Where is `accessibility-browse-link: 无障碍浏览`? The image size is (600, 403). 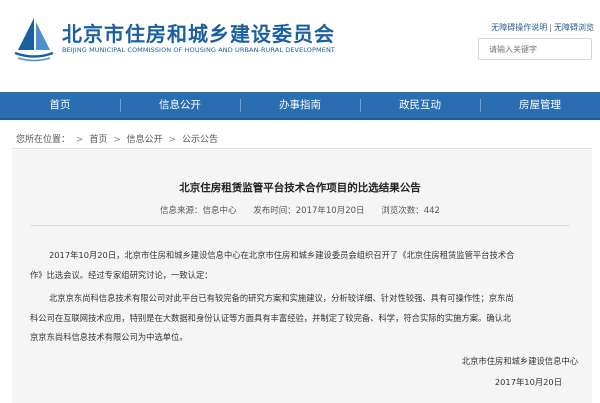
accessibility-browse-link: 无障碍浏览 is located at coordinates (574, 27).